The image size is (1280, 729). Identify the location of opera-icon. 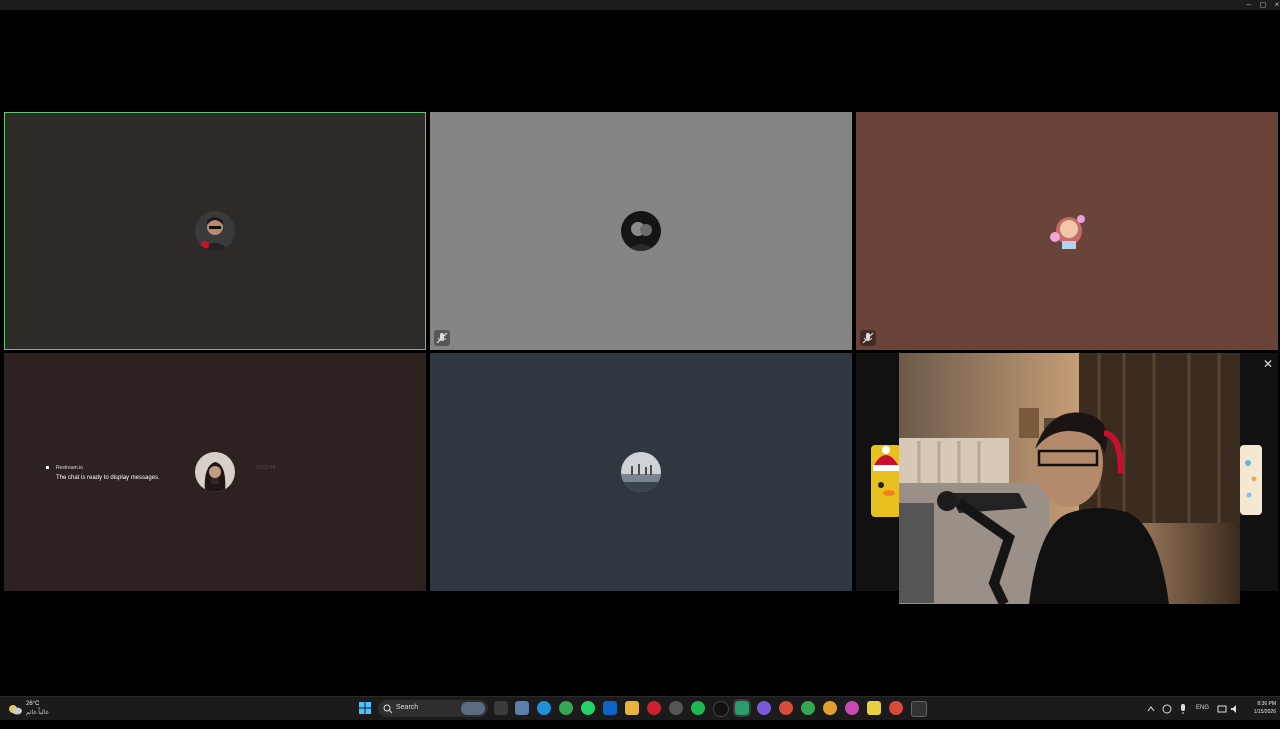
(654, 708).